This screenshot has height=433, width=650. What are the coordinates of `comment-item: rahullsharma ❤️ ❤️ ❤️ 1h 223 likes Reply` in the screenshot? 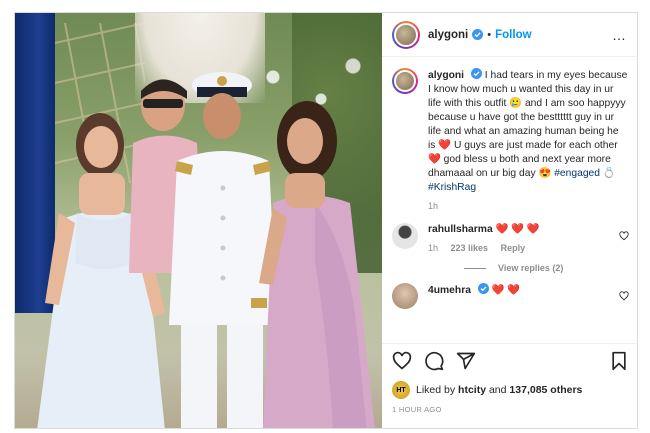 It's located at (510, 239).